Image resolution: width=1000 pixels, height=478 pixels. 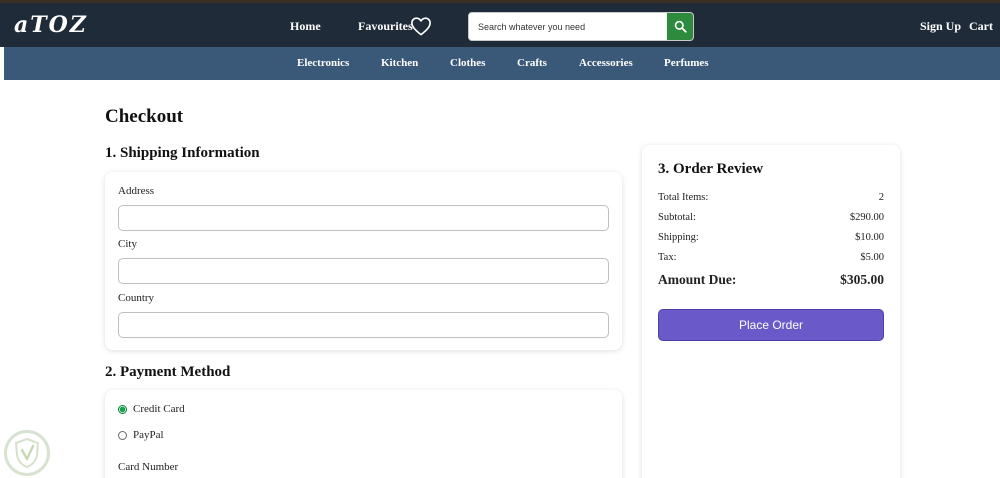 I want to click on payment-form-card: Credit Card PayPal Card Number, so click(x=363, y=434).